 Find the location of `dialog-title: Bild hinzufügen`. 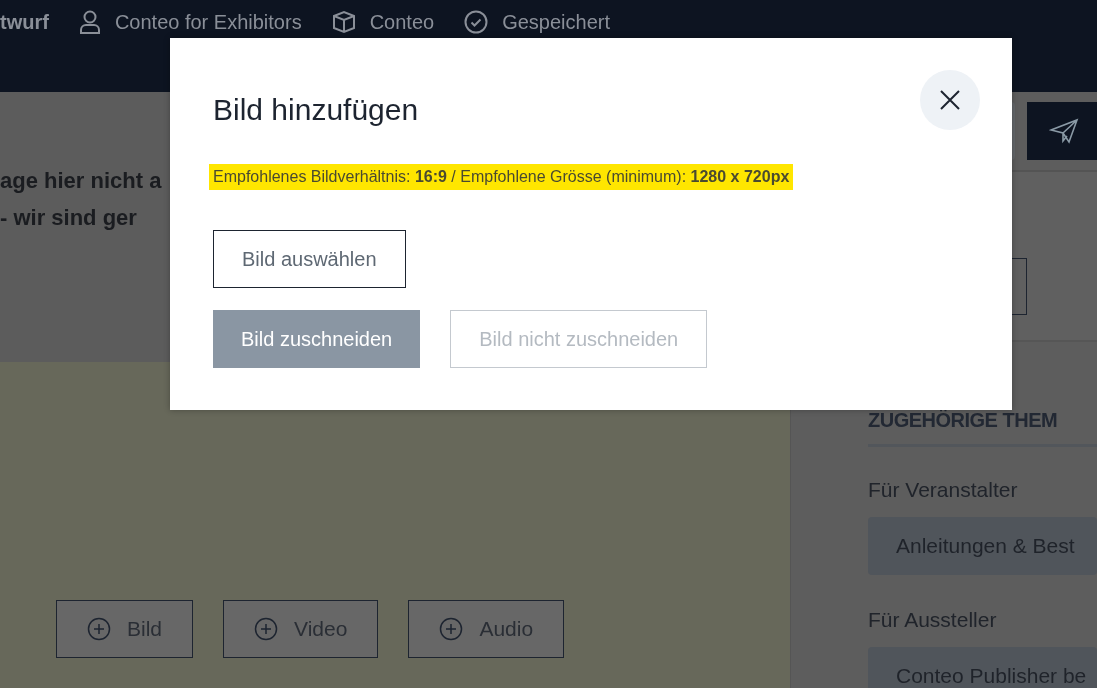

dialog-title: Bild hinzufügen is located at coordinates (316, 110).